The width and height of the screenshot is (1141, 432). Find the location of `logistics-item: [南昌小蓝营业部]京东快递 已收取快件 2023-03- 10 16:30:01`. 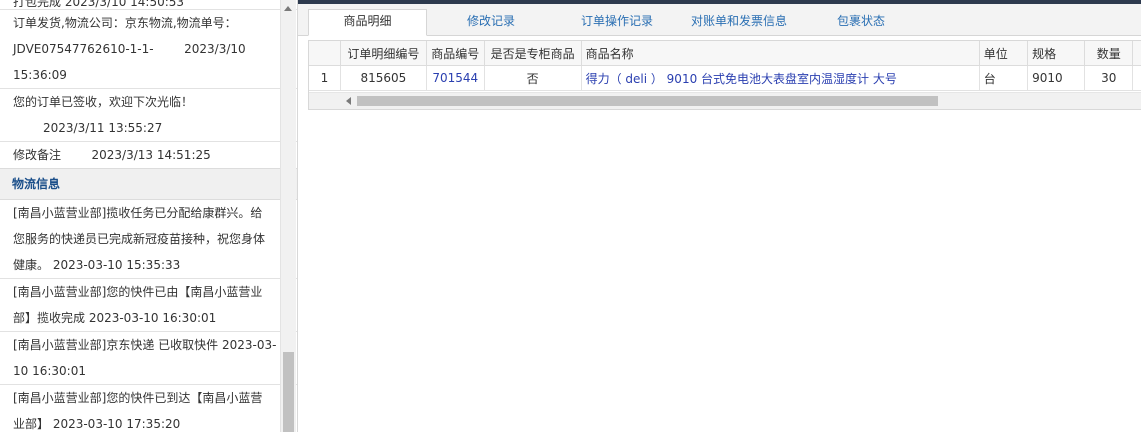

logistics-item: [南昌小蓝营业部]京东快递 已收取快件 2023-03- 10 16:30:01 is located at coordinates (148, 358).